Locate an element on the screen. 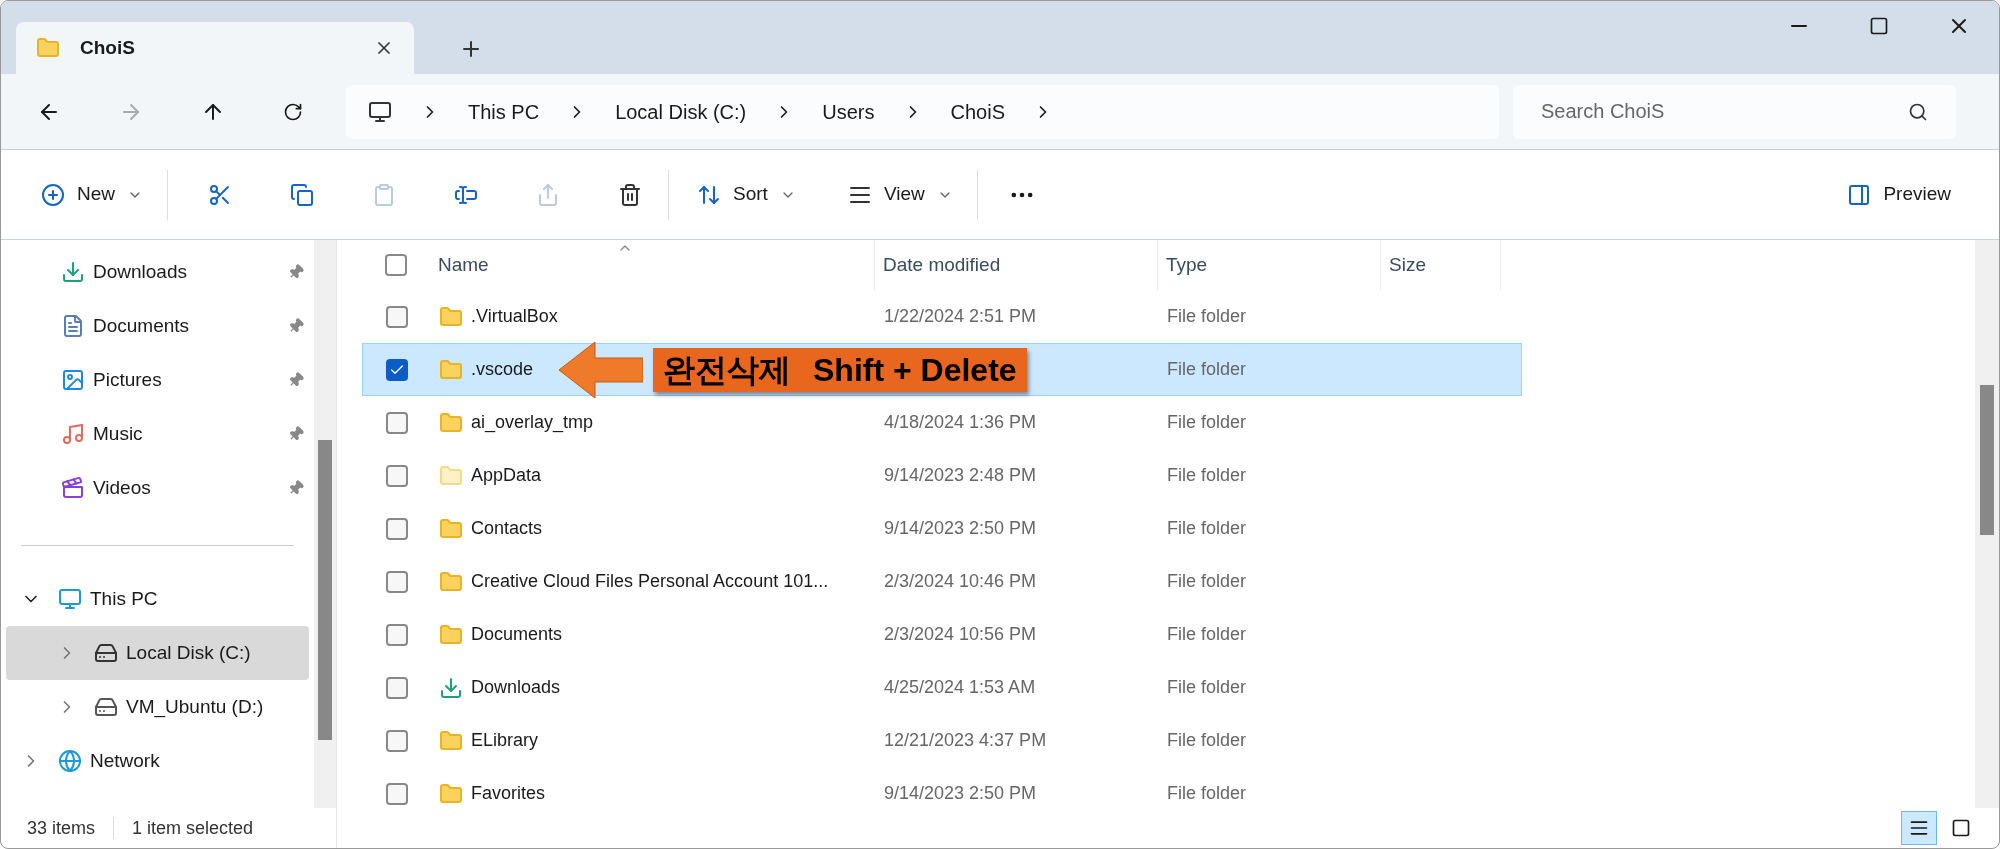 The width and height of the screenshot is (2000, 849). column-header: Date modified is located at coordinates (1016, 265).